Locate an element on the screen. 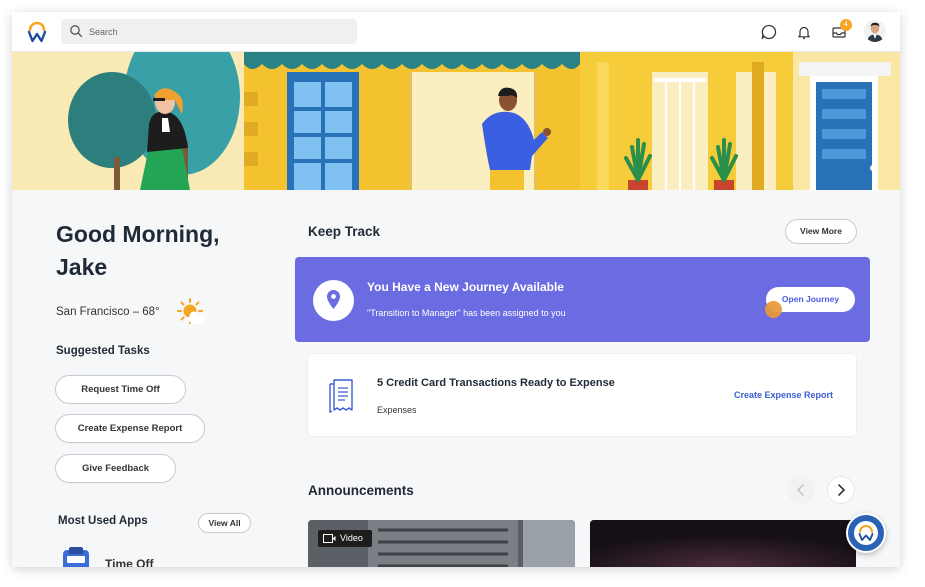  search-bar is located at coordinates (209, 31).